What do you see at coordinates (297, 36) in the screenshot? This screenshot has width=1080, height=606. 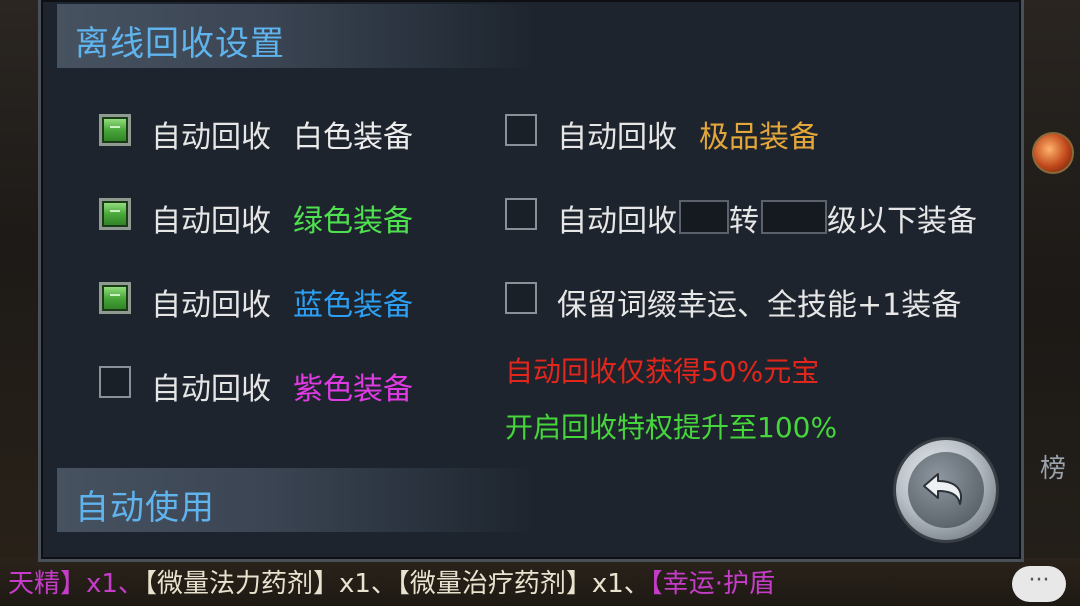 I see `section-header-recycle: 离线回收设置` at bounding box center [297, 36].